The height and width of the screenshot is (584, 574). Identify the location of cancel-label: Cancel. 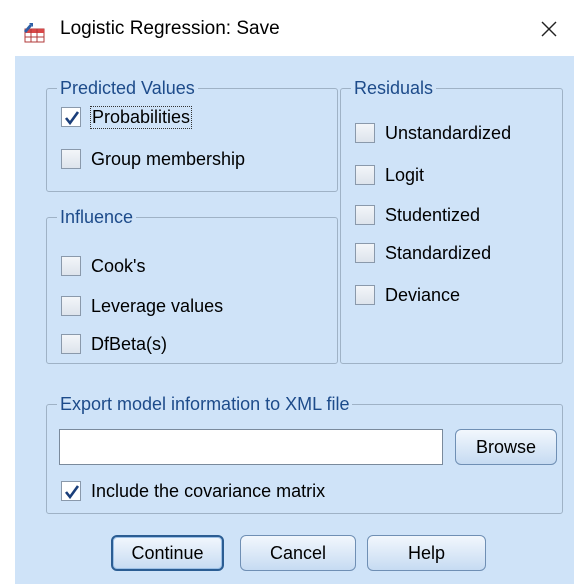
(298, 552).